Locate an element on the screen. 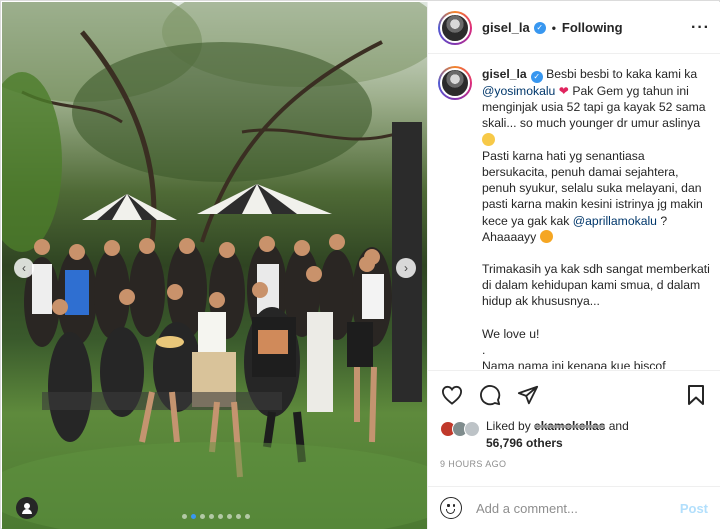 This screenshot has width=720, height=529. redaction-mark is located at coordinates (570, 426).